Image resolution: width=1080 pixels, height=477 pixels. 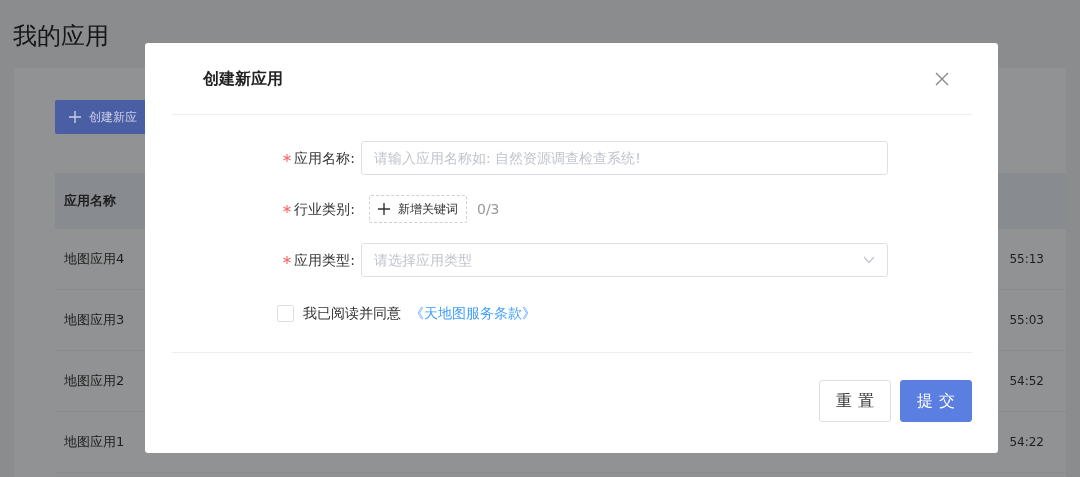 I want to click on checkbox, so click(x=285, y=313).